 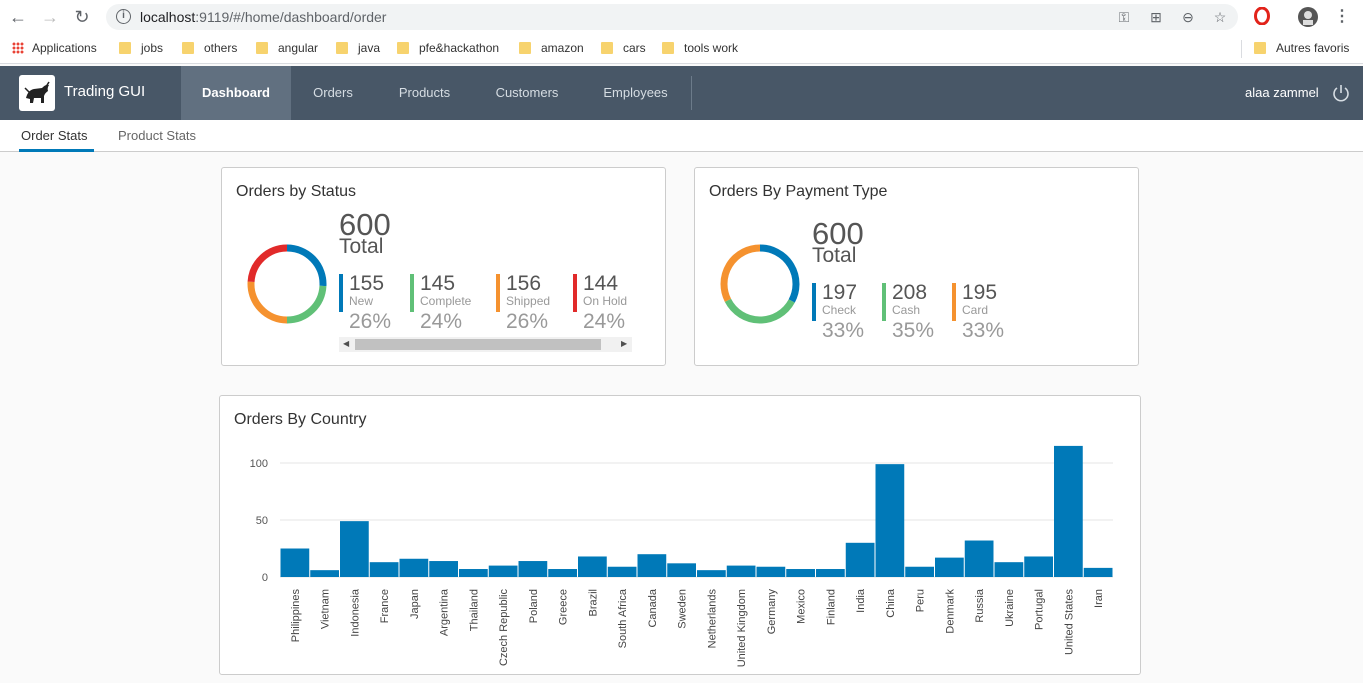 I want to click on bookmark-label: amazon, so click(x=562, y=48).